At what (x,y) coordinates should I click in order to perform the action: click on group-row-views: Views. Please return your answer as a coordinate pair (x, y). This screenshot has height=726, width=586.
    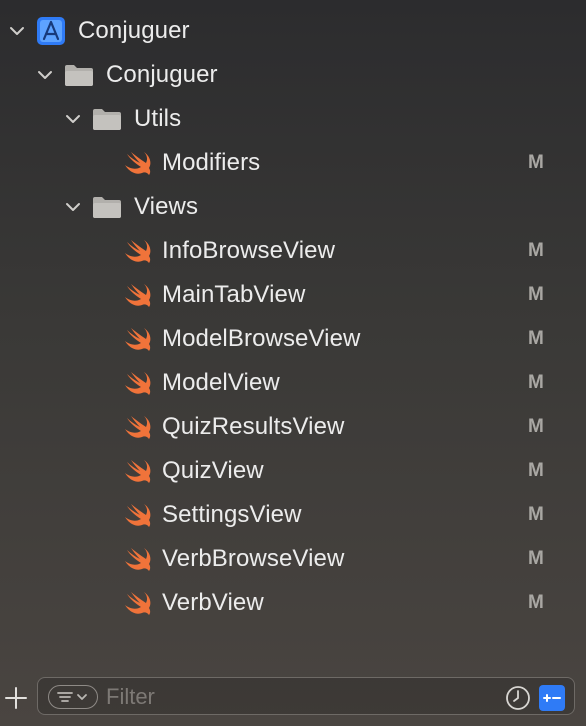
    Looking at the image, I should click on (293, 207).